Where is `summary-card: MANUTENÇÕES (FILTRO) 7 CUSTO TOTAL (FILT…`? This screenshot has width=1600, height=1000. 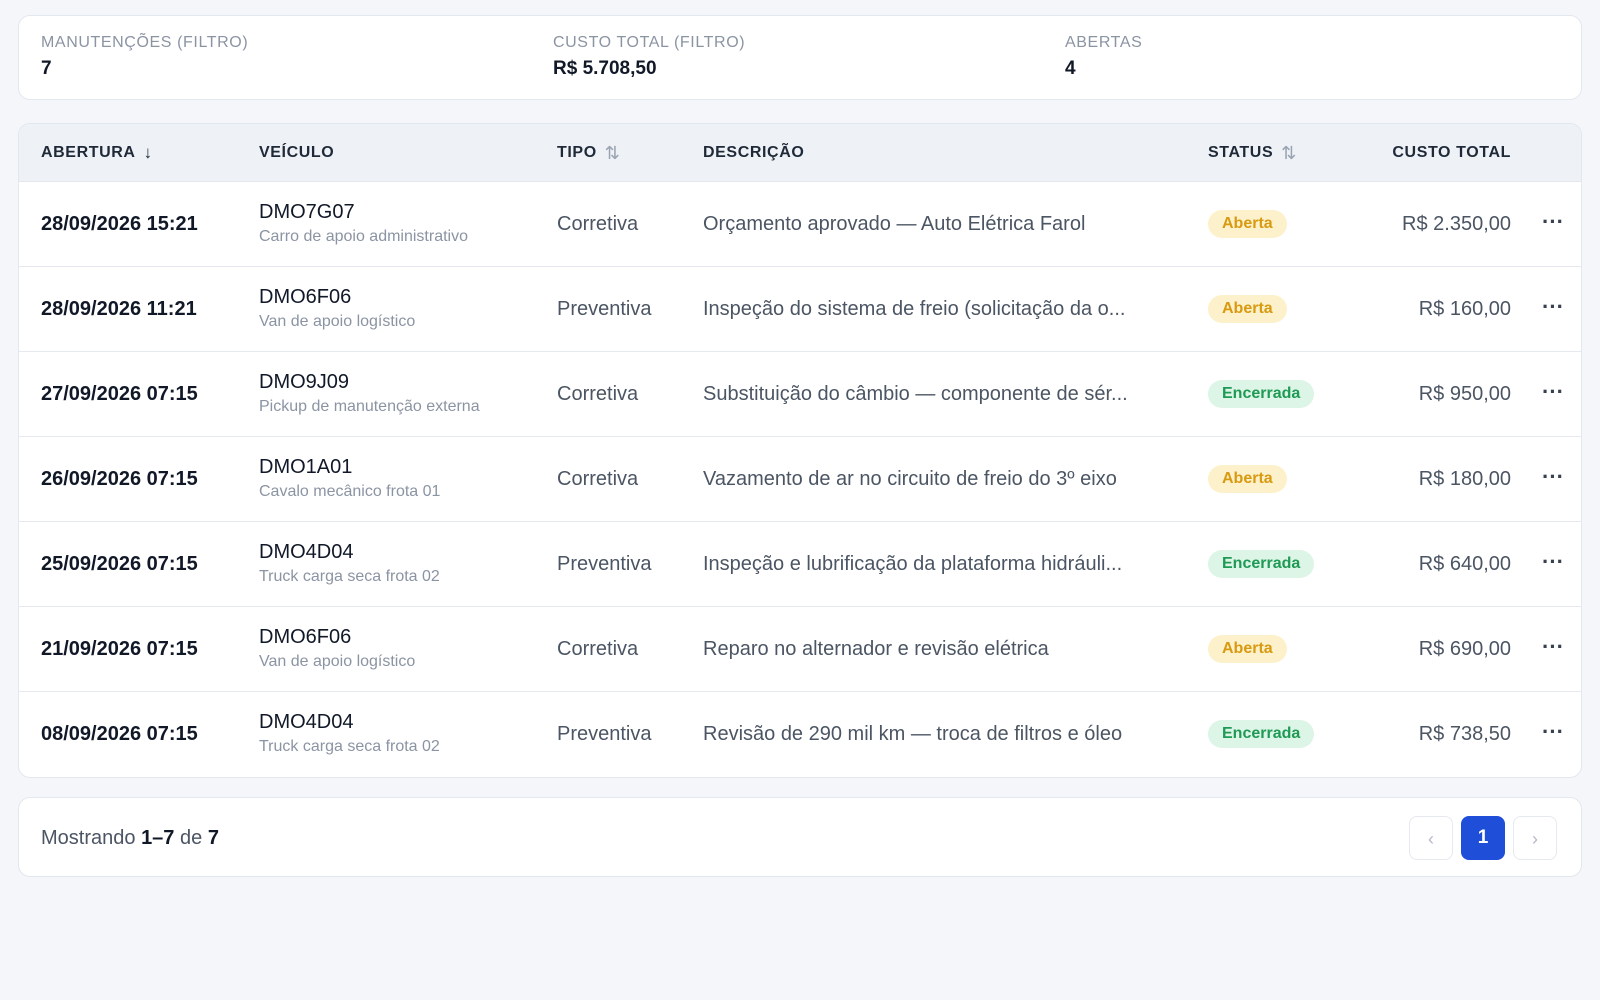 summary-card: MANUTENÇÕES (FILTRO) 7 CUSTO TOTAL (FILT… is located at coordinates (800, 57).